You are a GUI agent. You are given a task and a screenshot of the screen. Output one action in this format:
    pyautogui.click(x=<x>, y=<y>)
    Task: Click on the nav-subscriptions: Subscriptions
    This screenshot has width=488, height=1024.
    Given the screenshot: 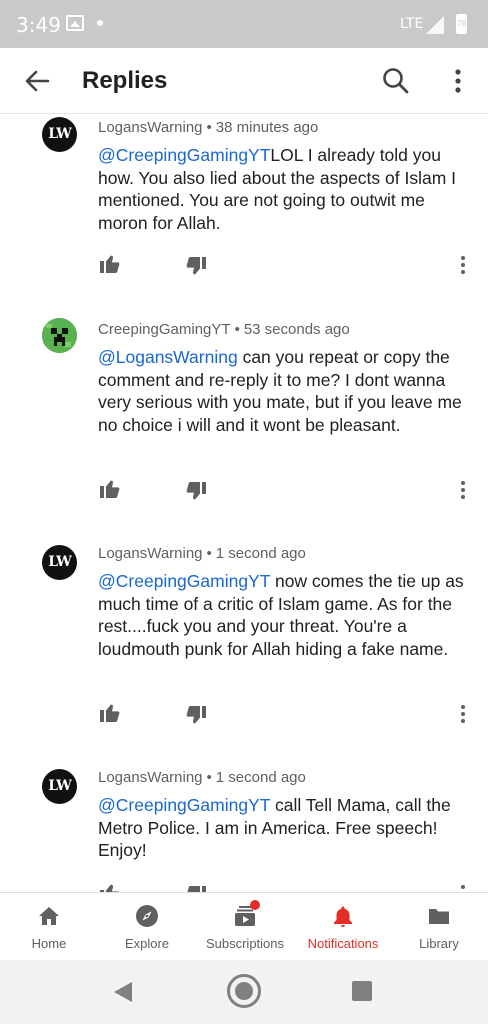 What is the action you would take?
    pyautogui.click(x=245, y=927)
    